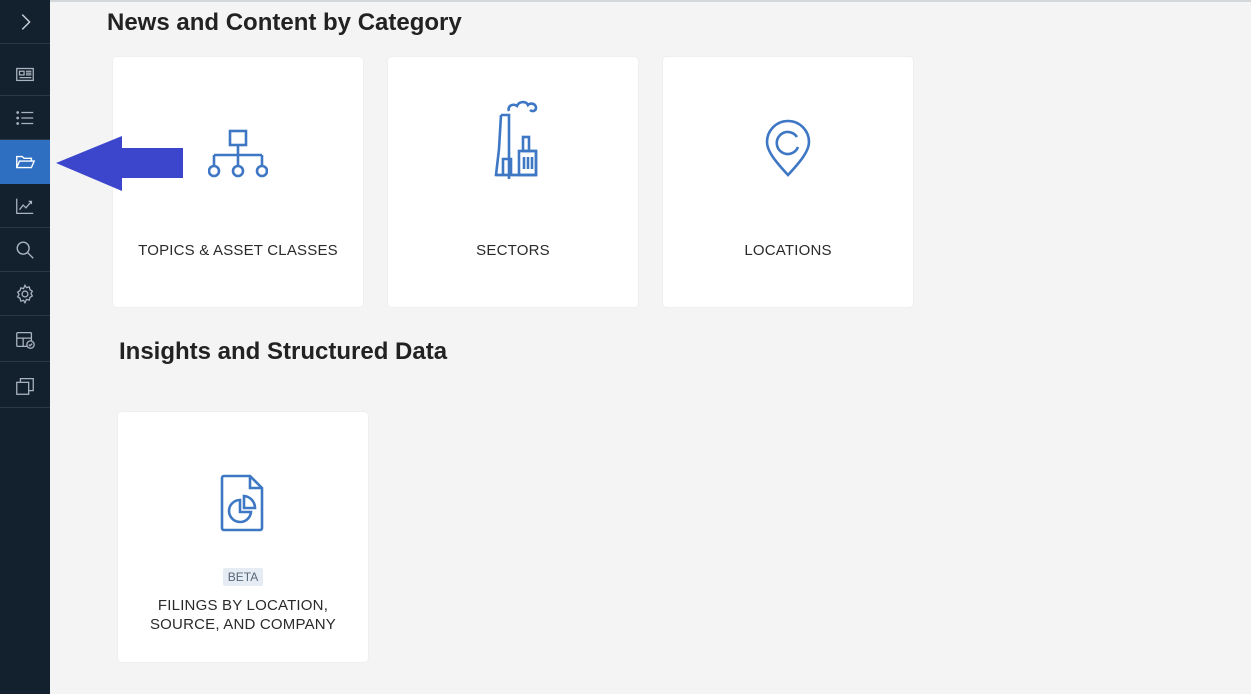  What do you see at coordinates (788, 182) in the screenshot?
I see `locations-card: LOCATIONS` at bounding box center [788, 182].